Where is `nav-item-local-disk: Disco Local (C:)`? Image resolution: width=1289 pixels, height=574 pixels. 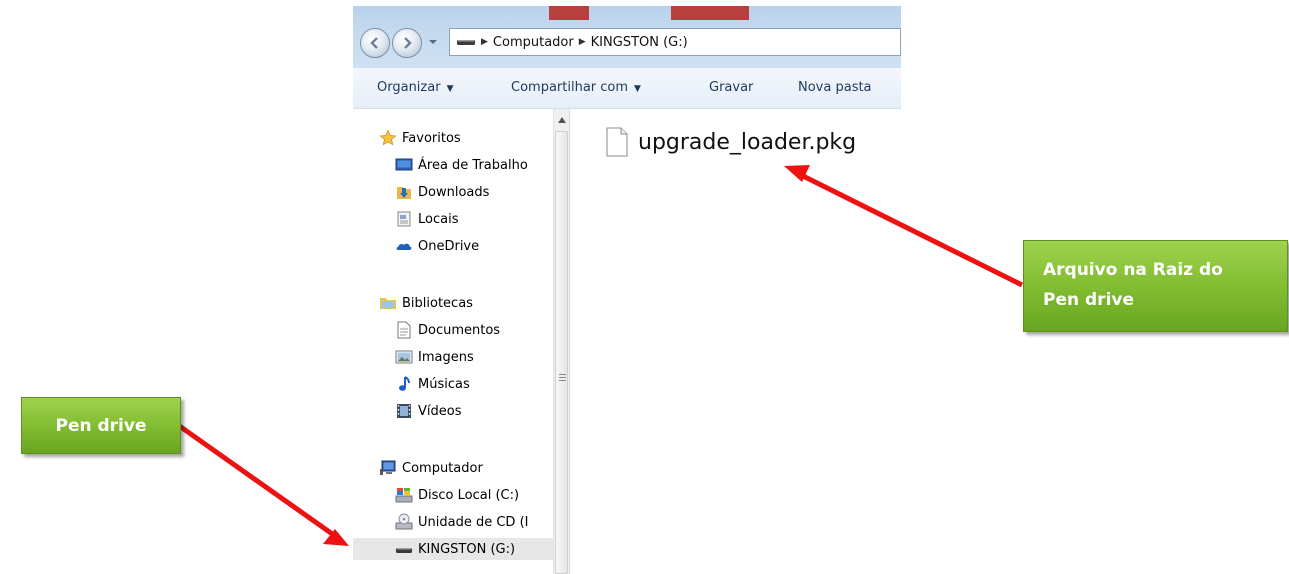
nav-item-local-disk: Disco Local (C:) is located at coordinates (457, 495).